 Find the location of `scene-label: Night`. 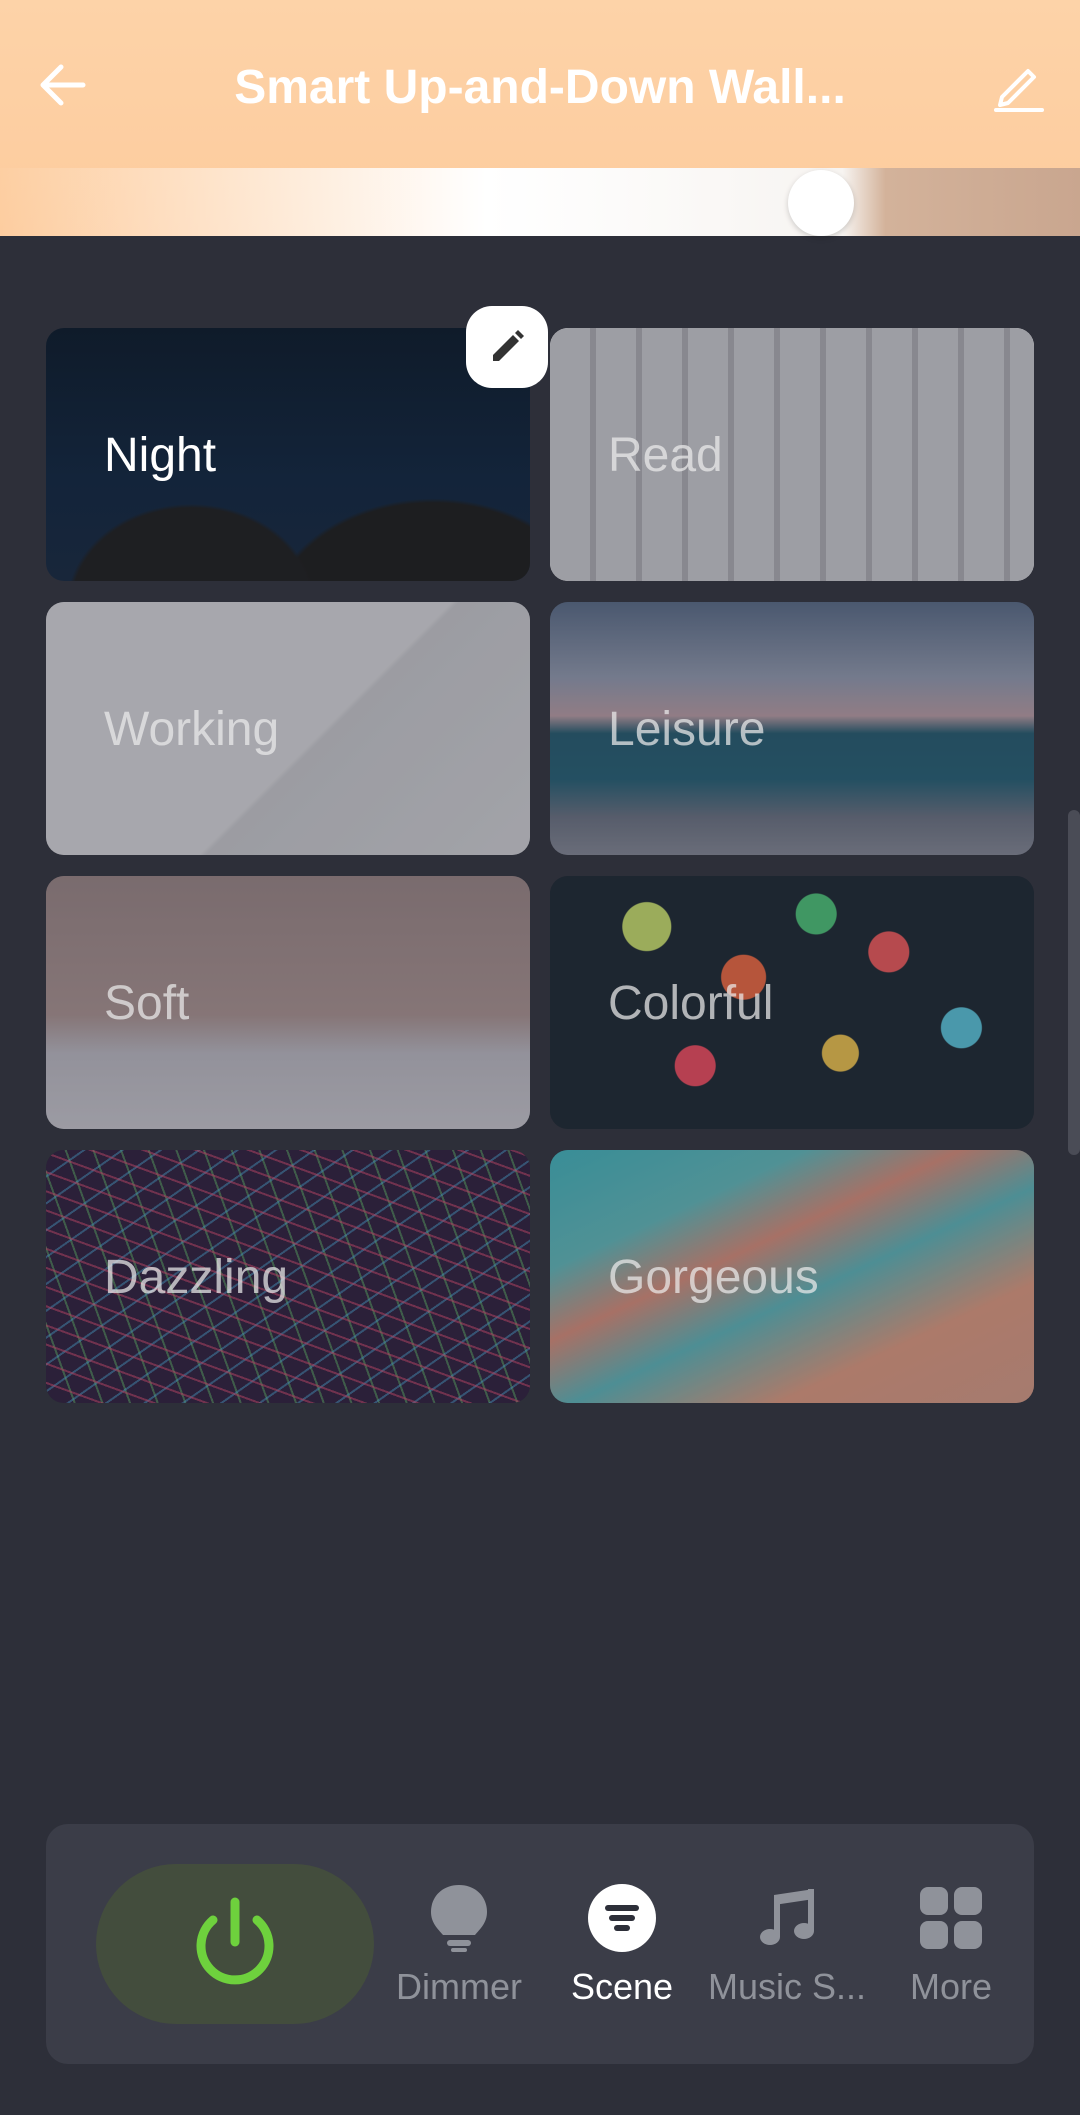

scene-label: Night is located at coordinates (160, 455).